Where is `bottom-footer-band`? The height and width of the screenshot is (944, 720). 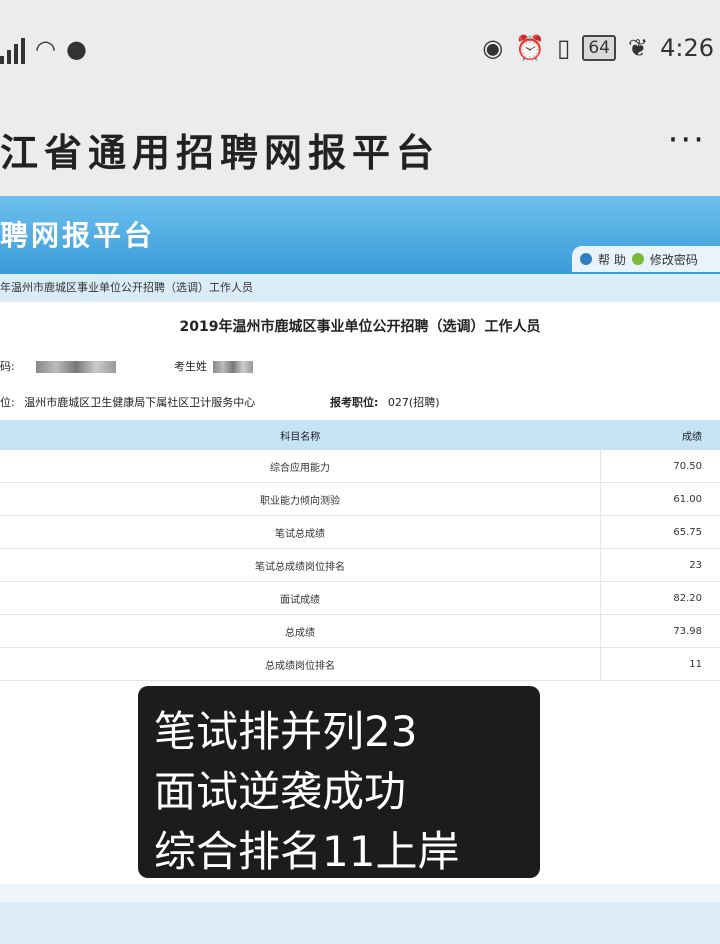
bottom-footer-band is located at coordinates (360, 923).